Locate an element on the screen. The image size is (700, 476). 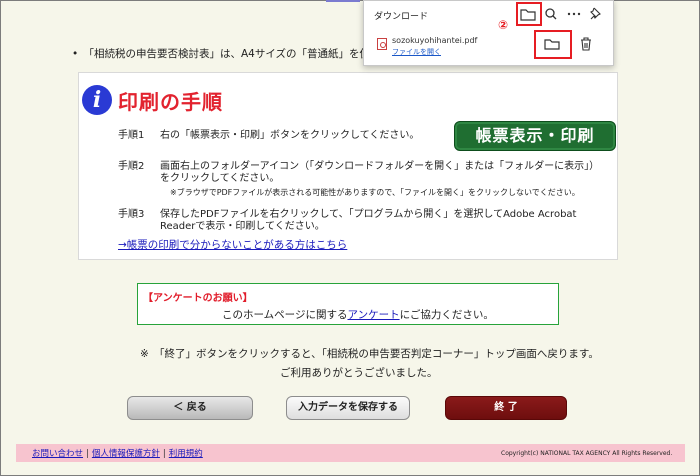
survey-link: アンケート is located at coordinates (373, 315).